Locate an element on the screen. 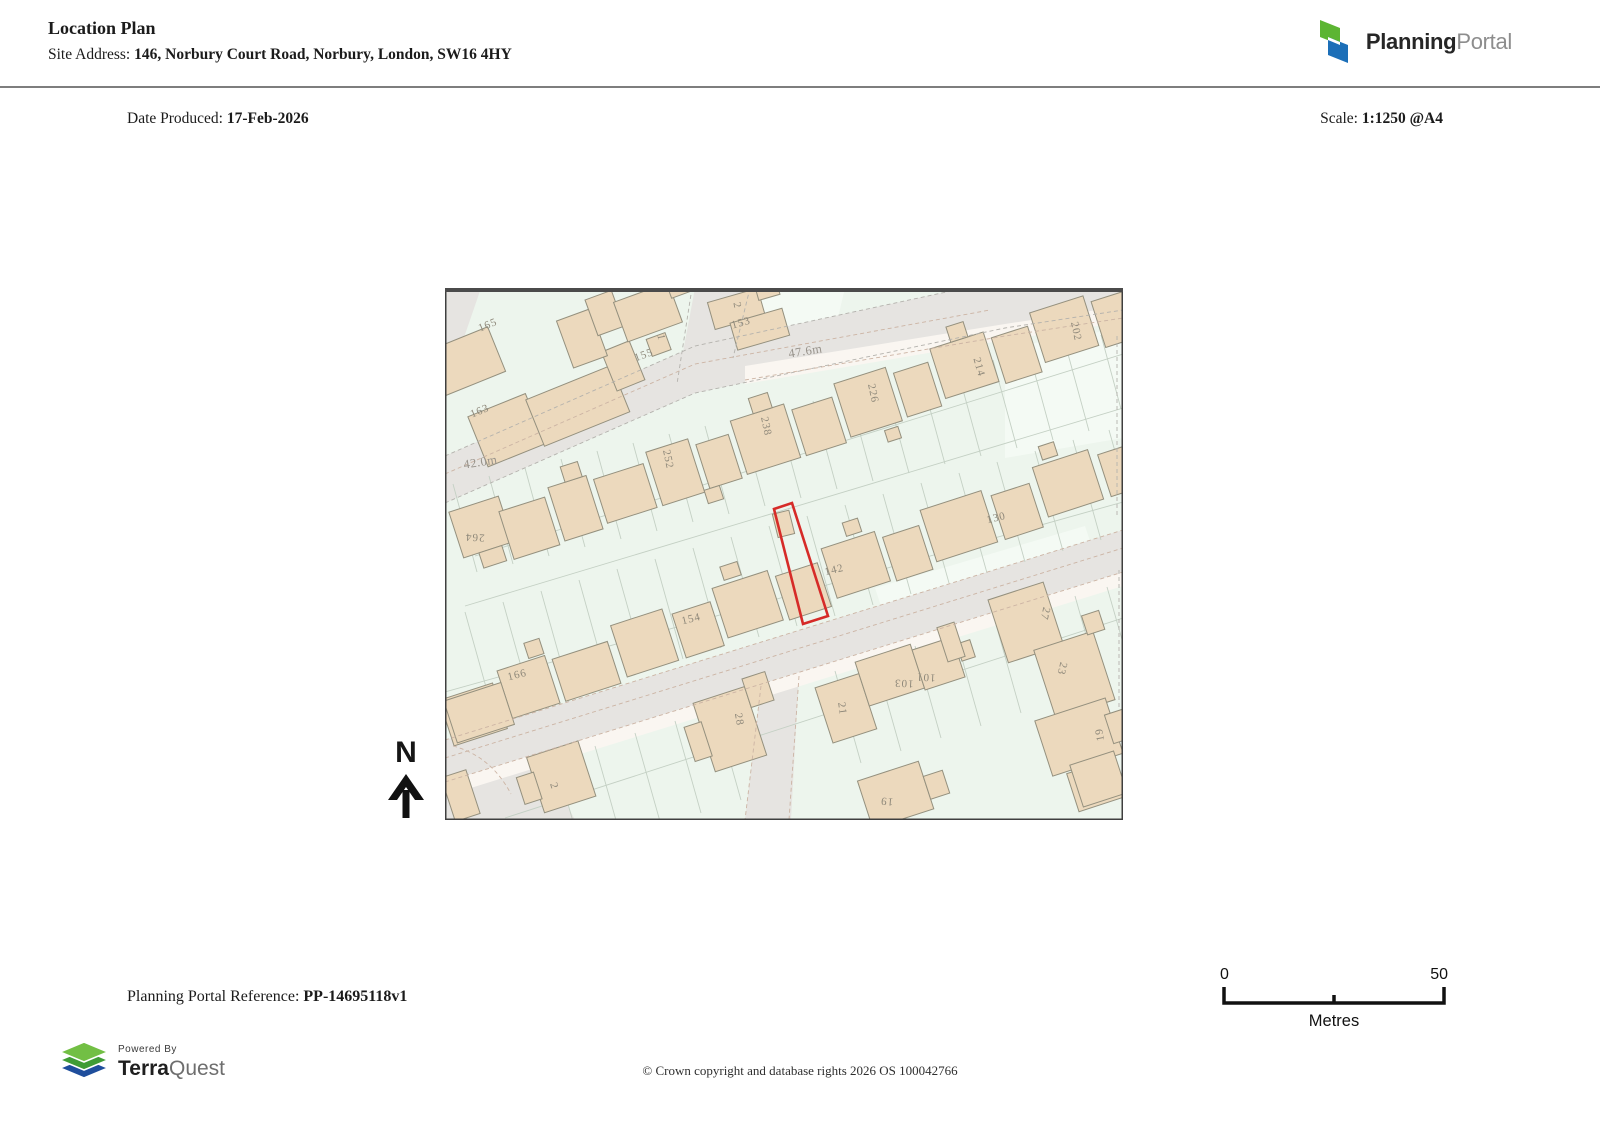 This screenshot has height=1132, width=1600. wordmark-planning: Planning is located at coordinates (1411, 41).